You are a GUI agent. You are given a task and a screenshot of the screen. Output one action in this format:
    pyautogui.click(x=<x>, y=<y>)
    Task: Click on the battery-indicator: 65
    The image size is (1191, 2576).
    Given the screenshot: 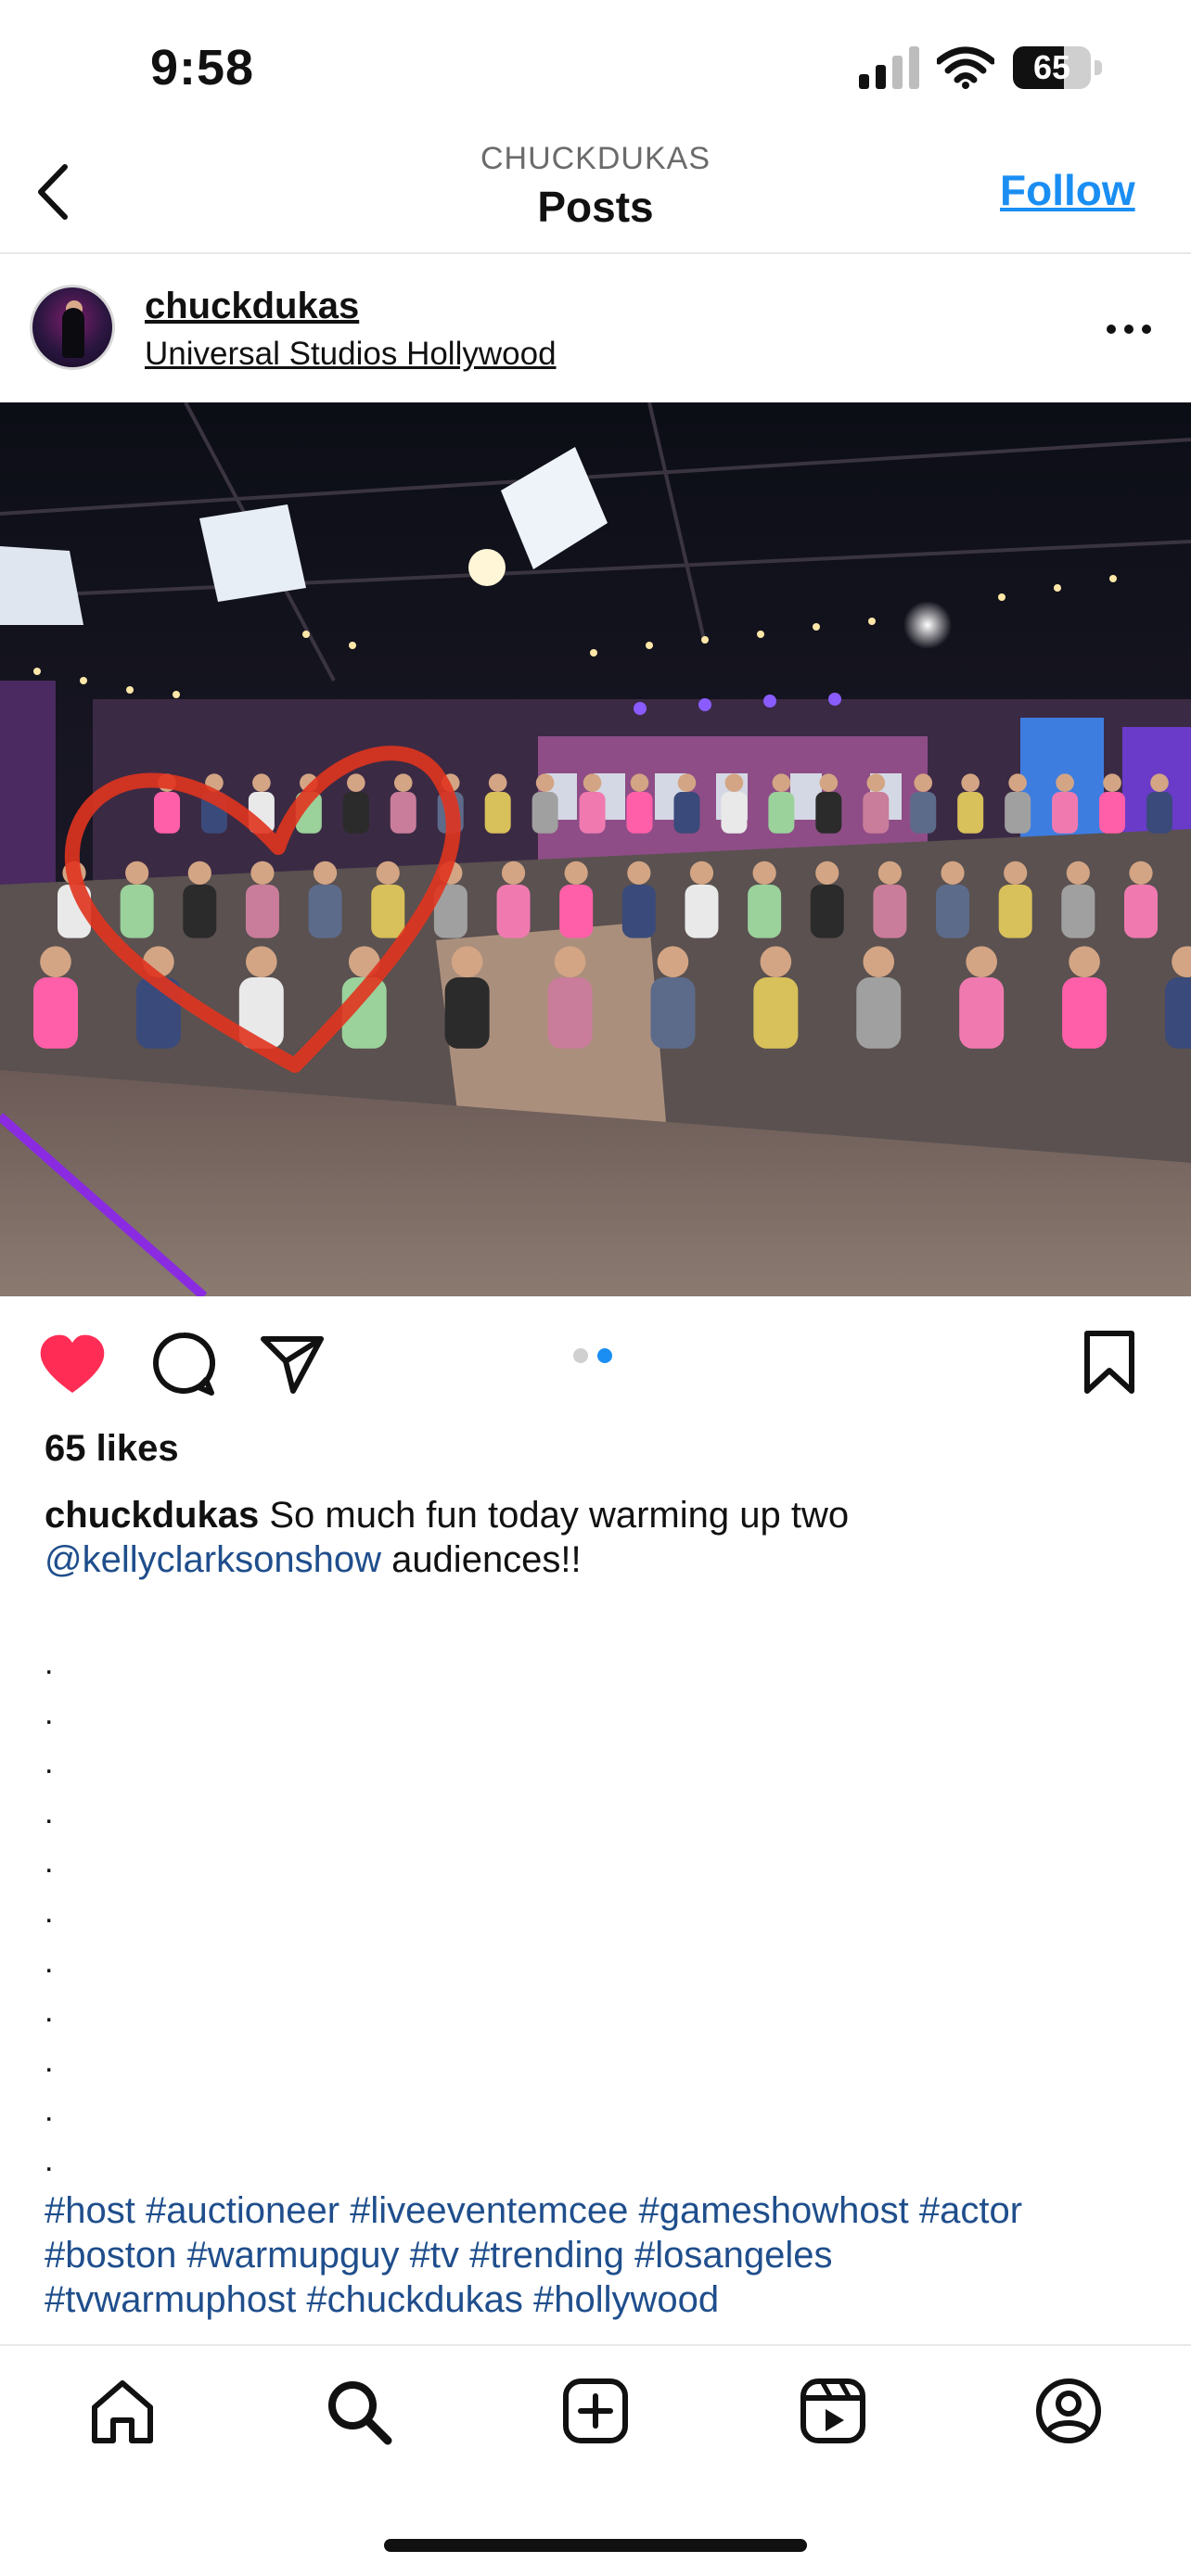 What is the action you would take?
    pyautogui.click(x=1059, y=68)
    